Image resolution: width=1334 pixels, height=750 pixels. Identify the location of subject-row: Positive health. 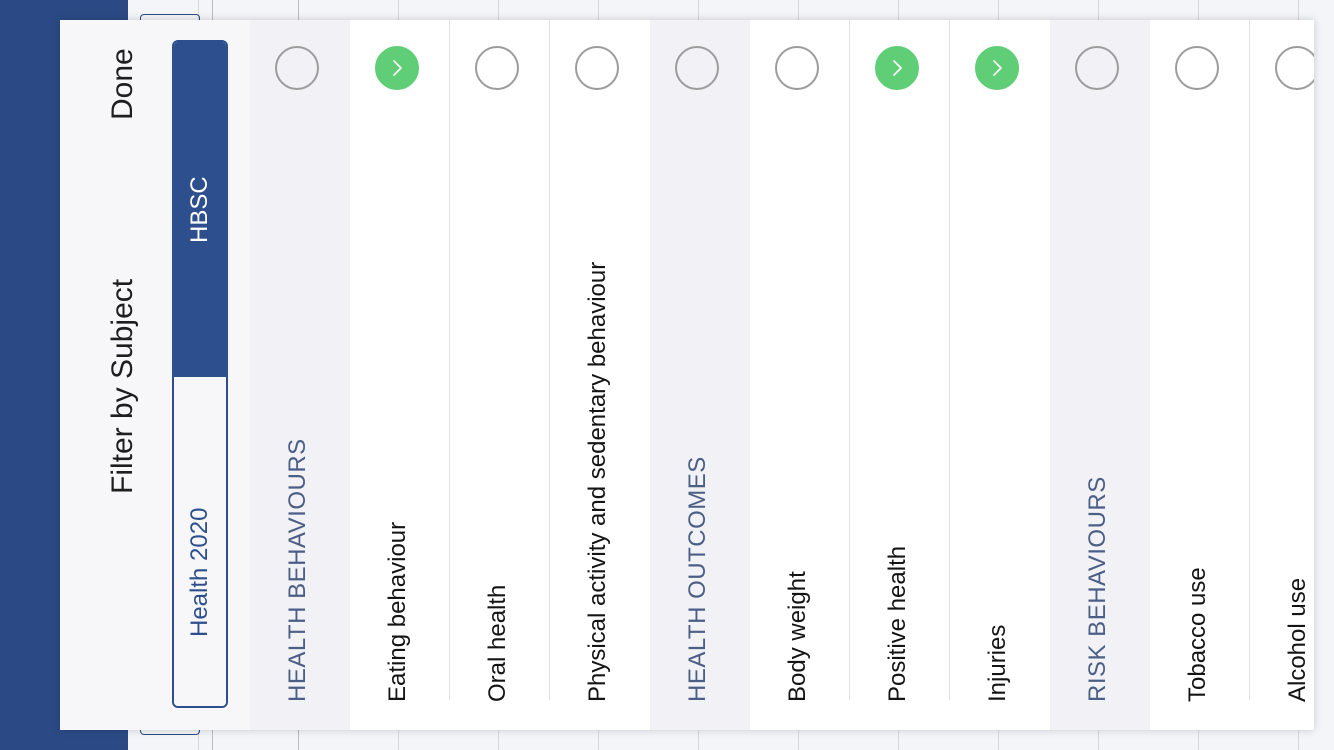
(900, 375).